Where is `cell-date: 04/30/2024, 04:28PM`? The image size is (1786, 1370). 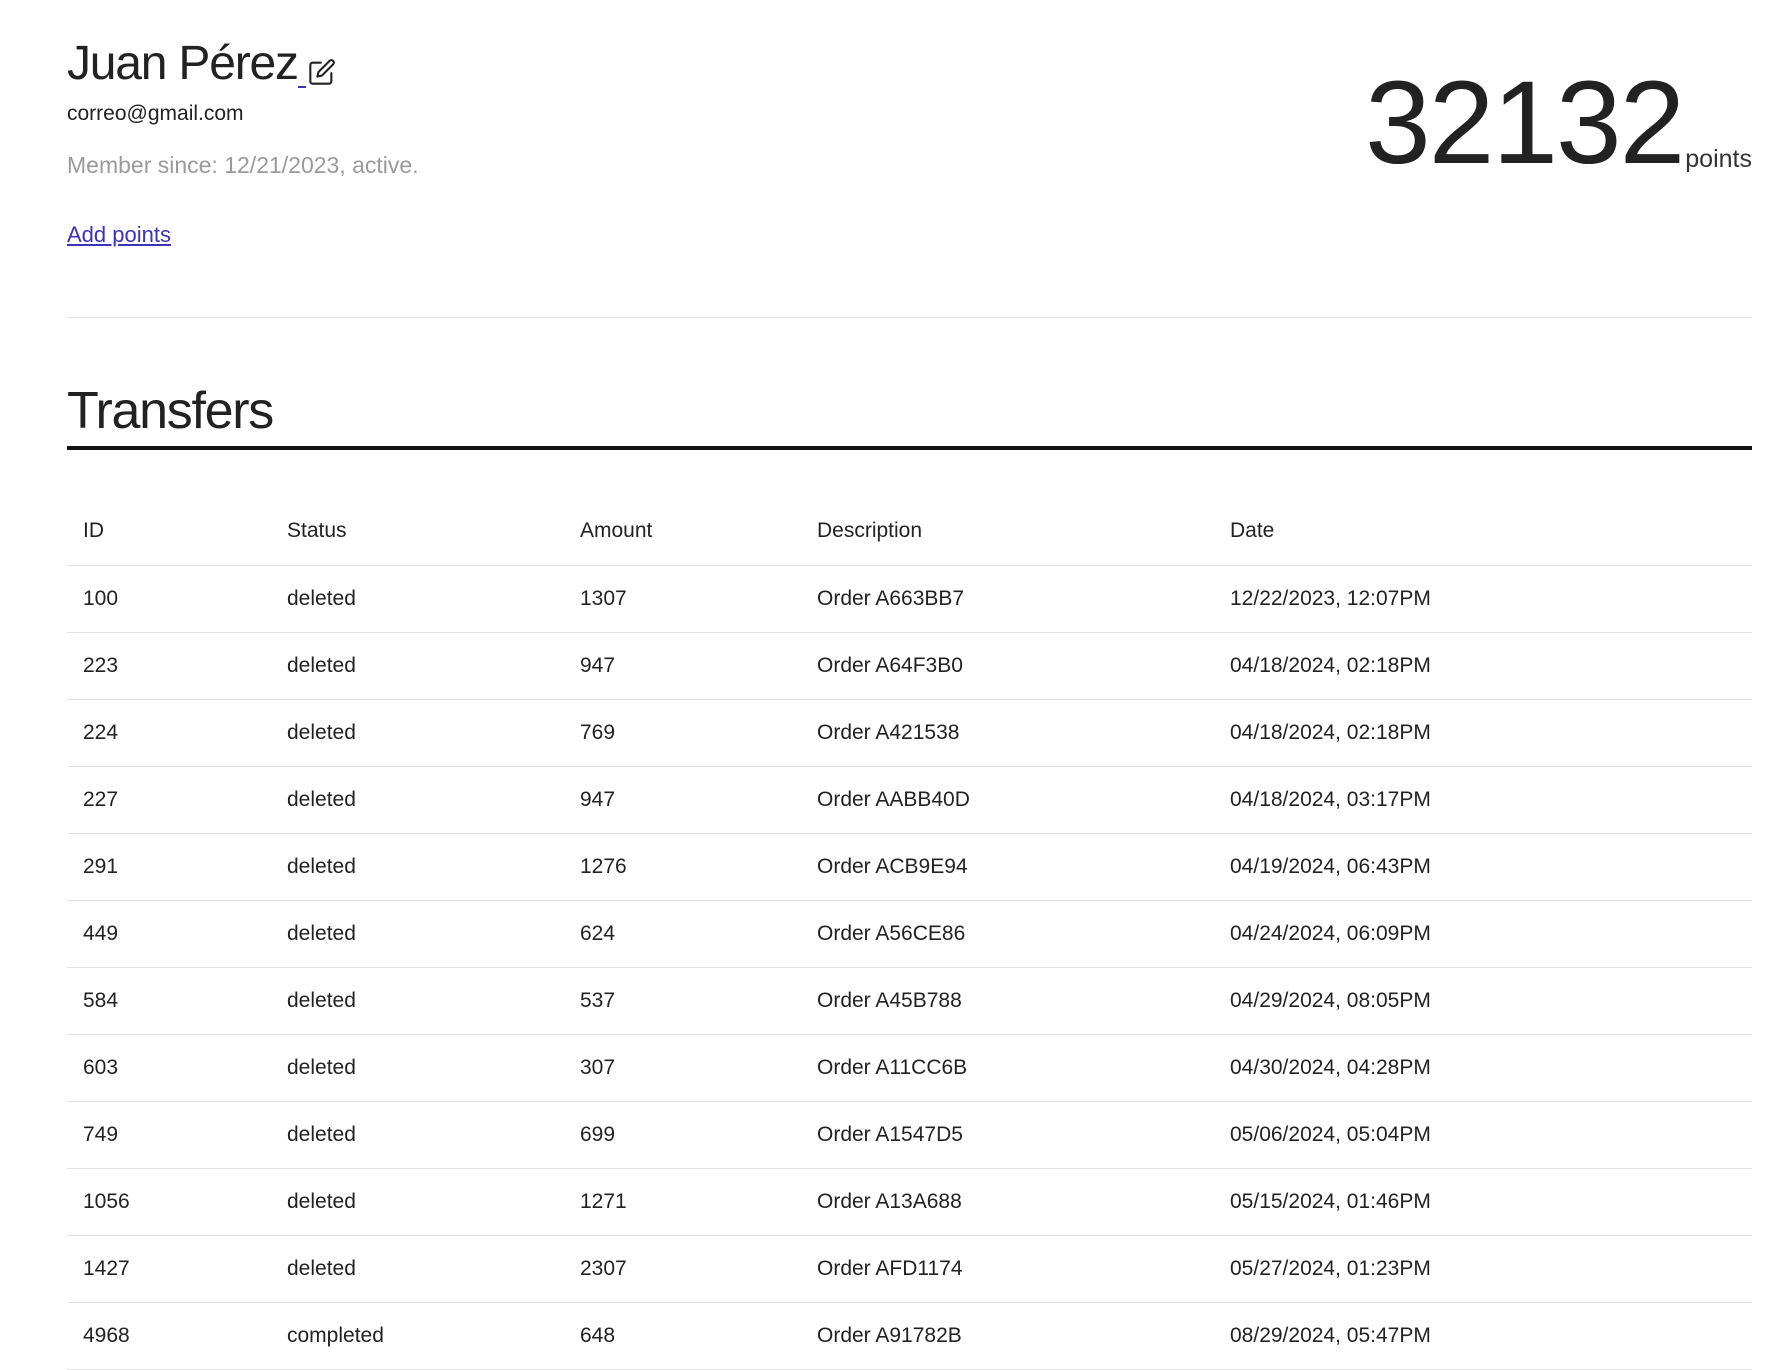 cell-date: 04/30/2024, 04:28PM is located at coordinates (1483, 1068).